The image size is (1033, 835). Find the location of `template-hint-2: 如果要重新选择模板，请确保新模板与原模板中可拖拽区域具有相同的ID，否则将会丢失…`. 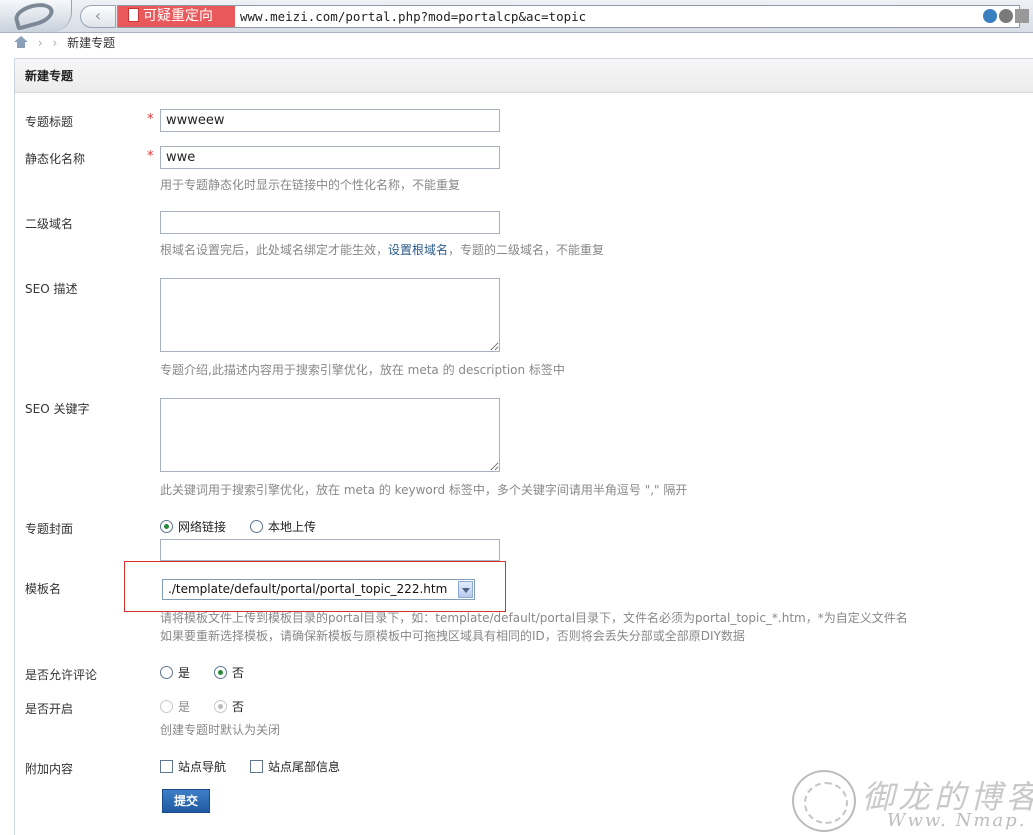

template-hint-2: 如果要重新选择模板，请确保新模板与原模板中可拖拽区域具有相同的ID，否则将会丢失… is located at coordinates (452, 636).